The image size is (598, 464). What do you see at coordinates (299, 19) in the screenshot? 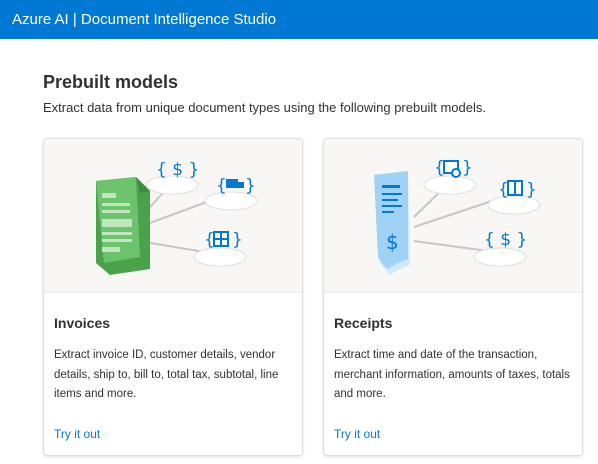
I see `top-bar: Azure AI | Document Intelligence Studio` at bounding box center [299, 19].